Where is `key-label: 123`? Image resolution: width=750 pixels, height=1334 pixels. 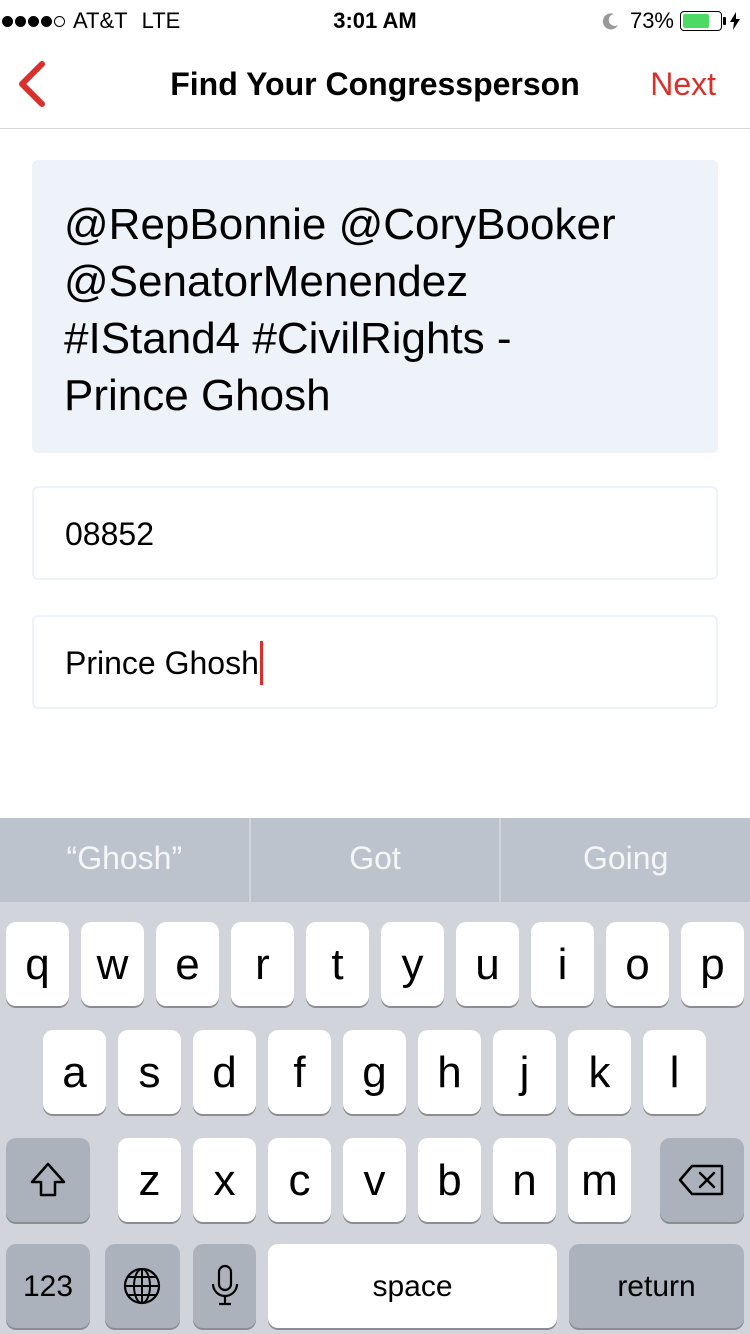 key-label: 123 is located at coordinates (48, 1286).